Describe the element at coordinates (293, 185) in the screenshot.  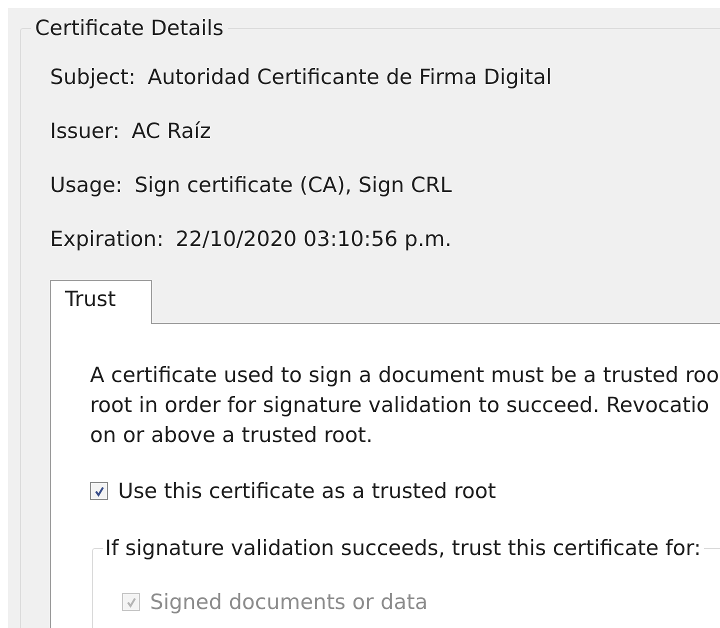
I see `field-value: Sign certificate (CA), Sign CRL` at that location.